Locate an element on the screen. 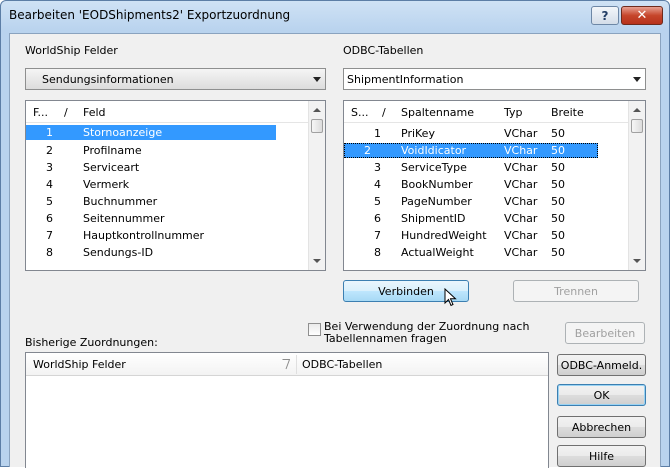  odbc-table-value: ShipmentInformation is located at coordinates (405, 79).